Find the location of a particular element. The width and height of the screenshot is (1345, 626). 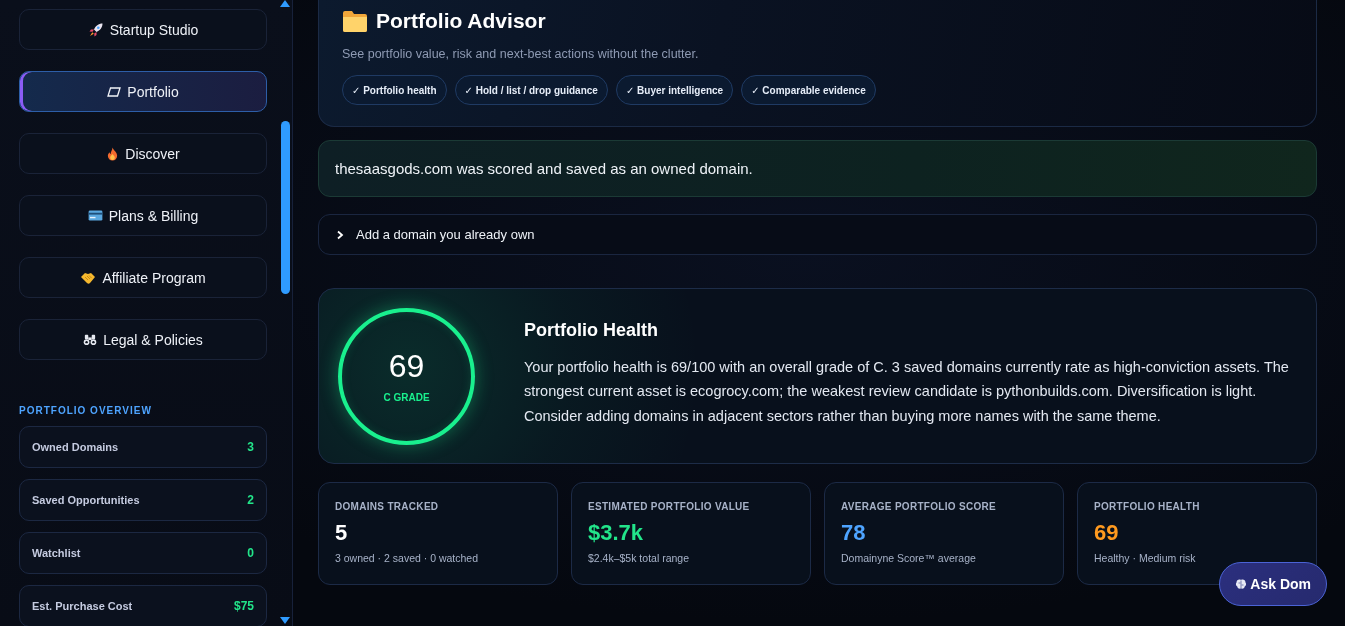

metric-label: PORTFOLIO HEALTH is located at coordinates (1147, 506).